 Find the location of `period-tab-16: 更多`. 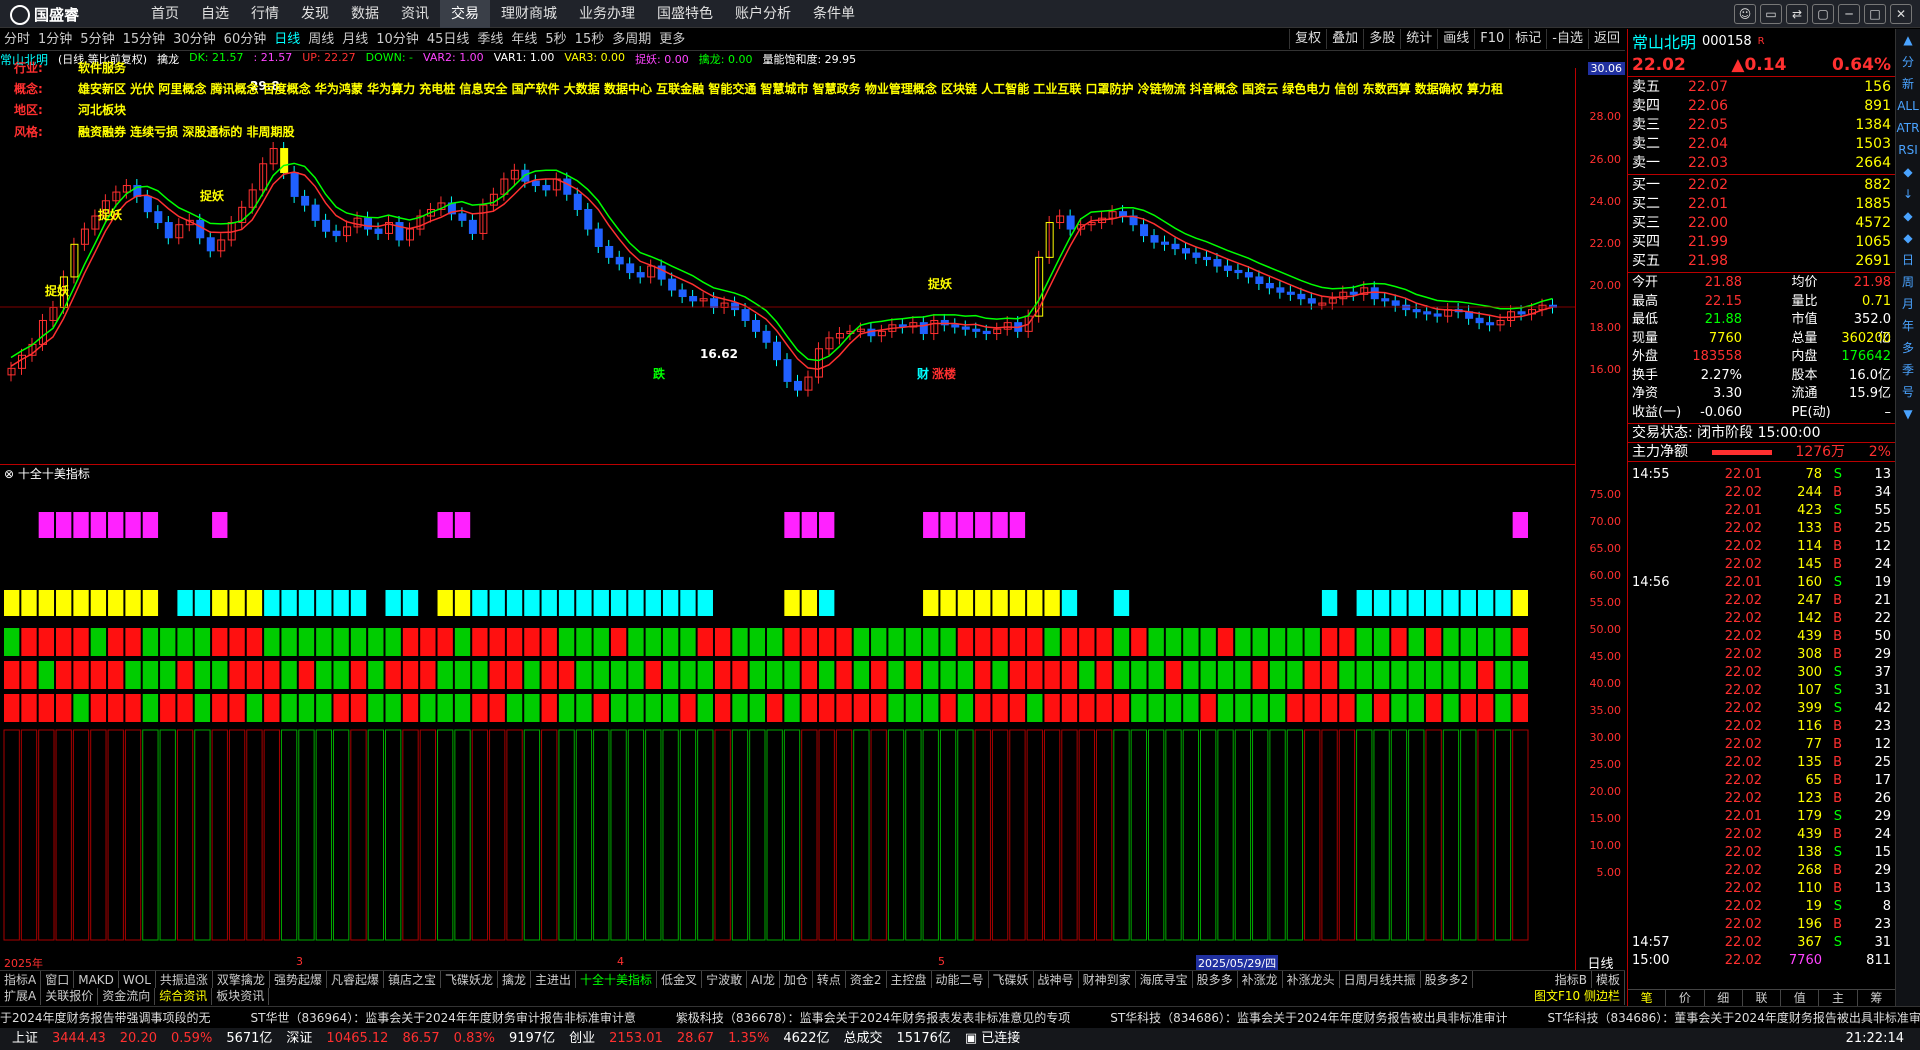

period-tab-16: 更多 is located at coordinates (672, 39).